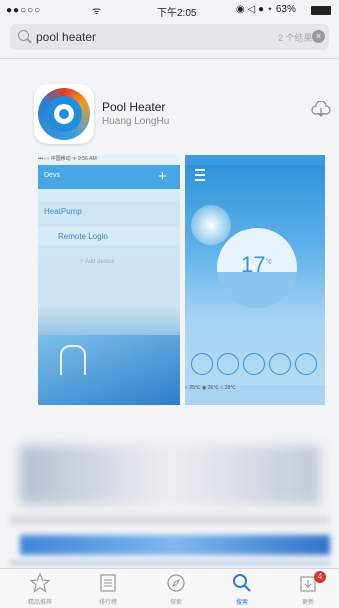 The height and width of the screenshot is (608, 339). Describe the element at coordinates (52, 175) in the screenshot. I see `mock-nav-title: Devs` at that location.